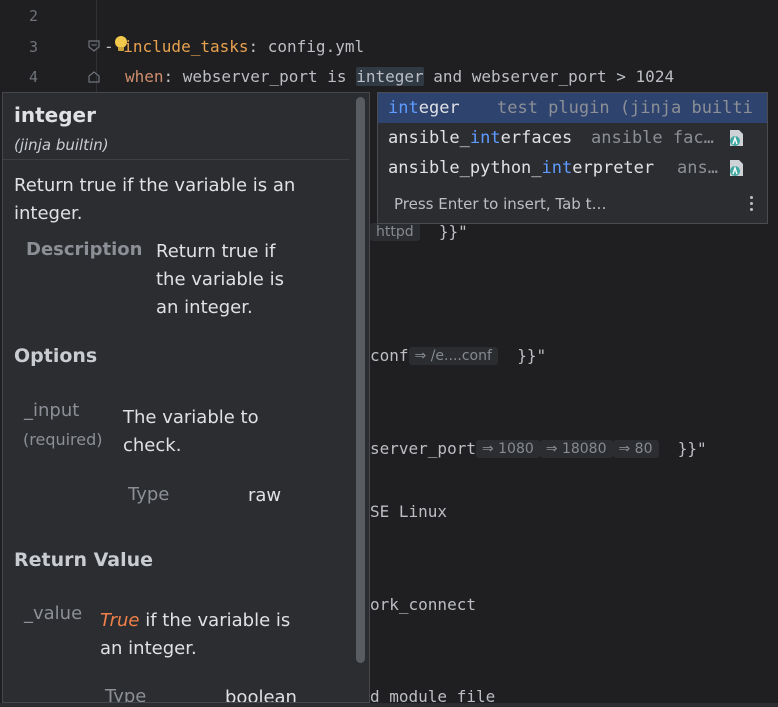 The height and width of the screenshot is (707, 778). I want to click on line-number: 4, so click(33, 77).